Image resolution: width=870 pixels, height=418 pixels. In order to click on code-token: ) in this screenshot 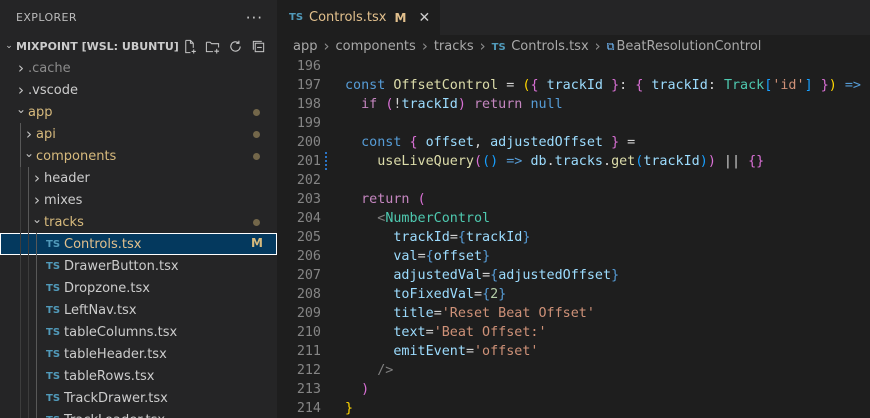, I will do `click(711, 161)`.